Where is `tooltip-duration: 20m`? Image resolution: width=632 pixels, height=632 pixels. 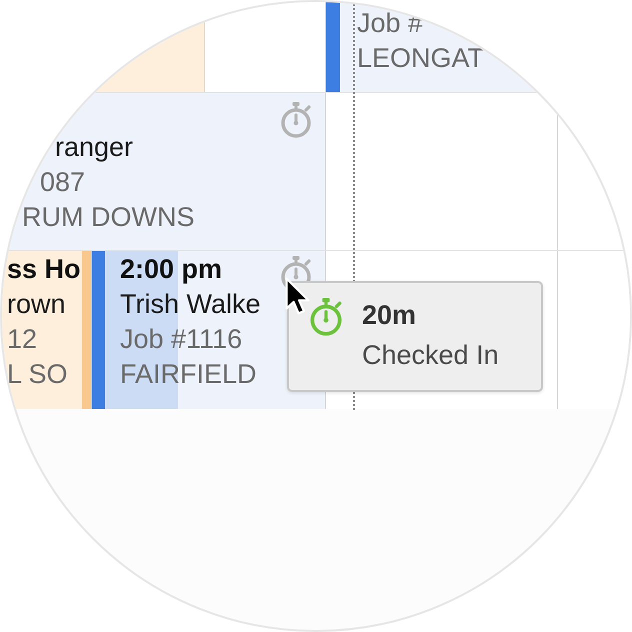
tooltip-duration: 20m is located at coordinates (389, 315).